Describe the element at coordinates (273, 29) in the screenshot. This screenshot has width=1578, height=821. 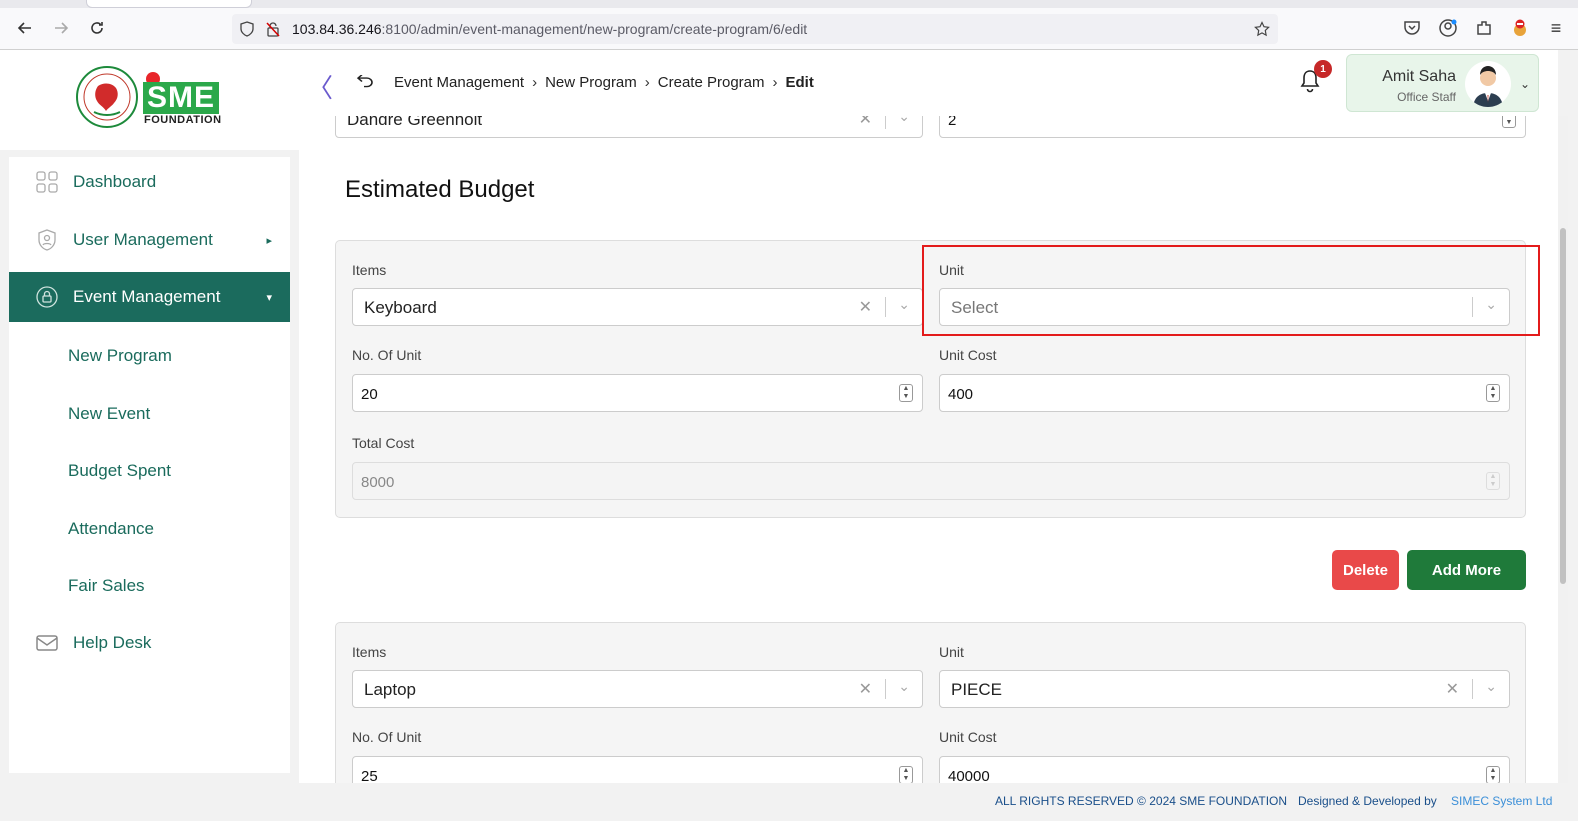
I see `insecure-lock-icon` at that location.